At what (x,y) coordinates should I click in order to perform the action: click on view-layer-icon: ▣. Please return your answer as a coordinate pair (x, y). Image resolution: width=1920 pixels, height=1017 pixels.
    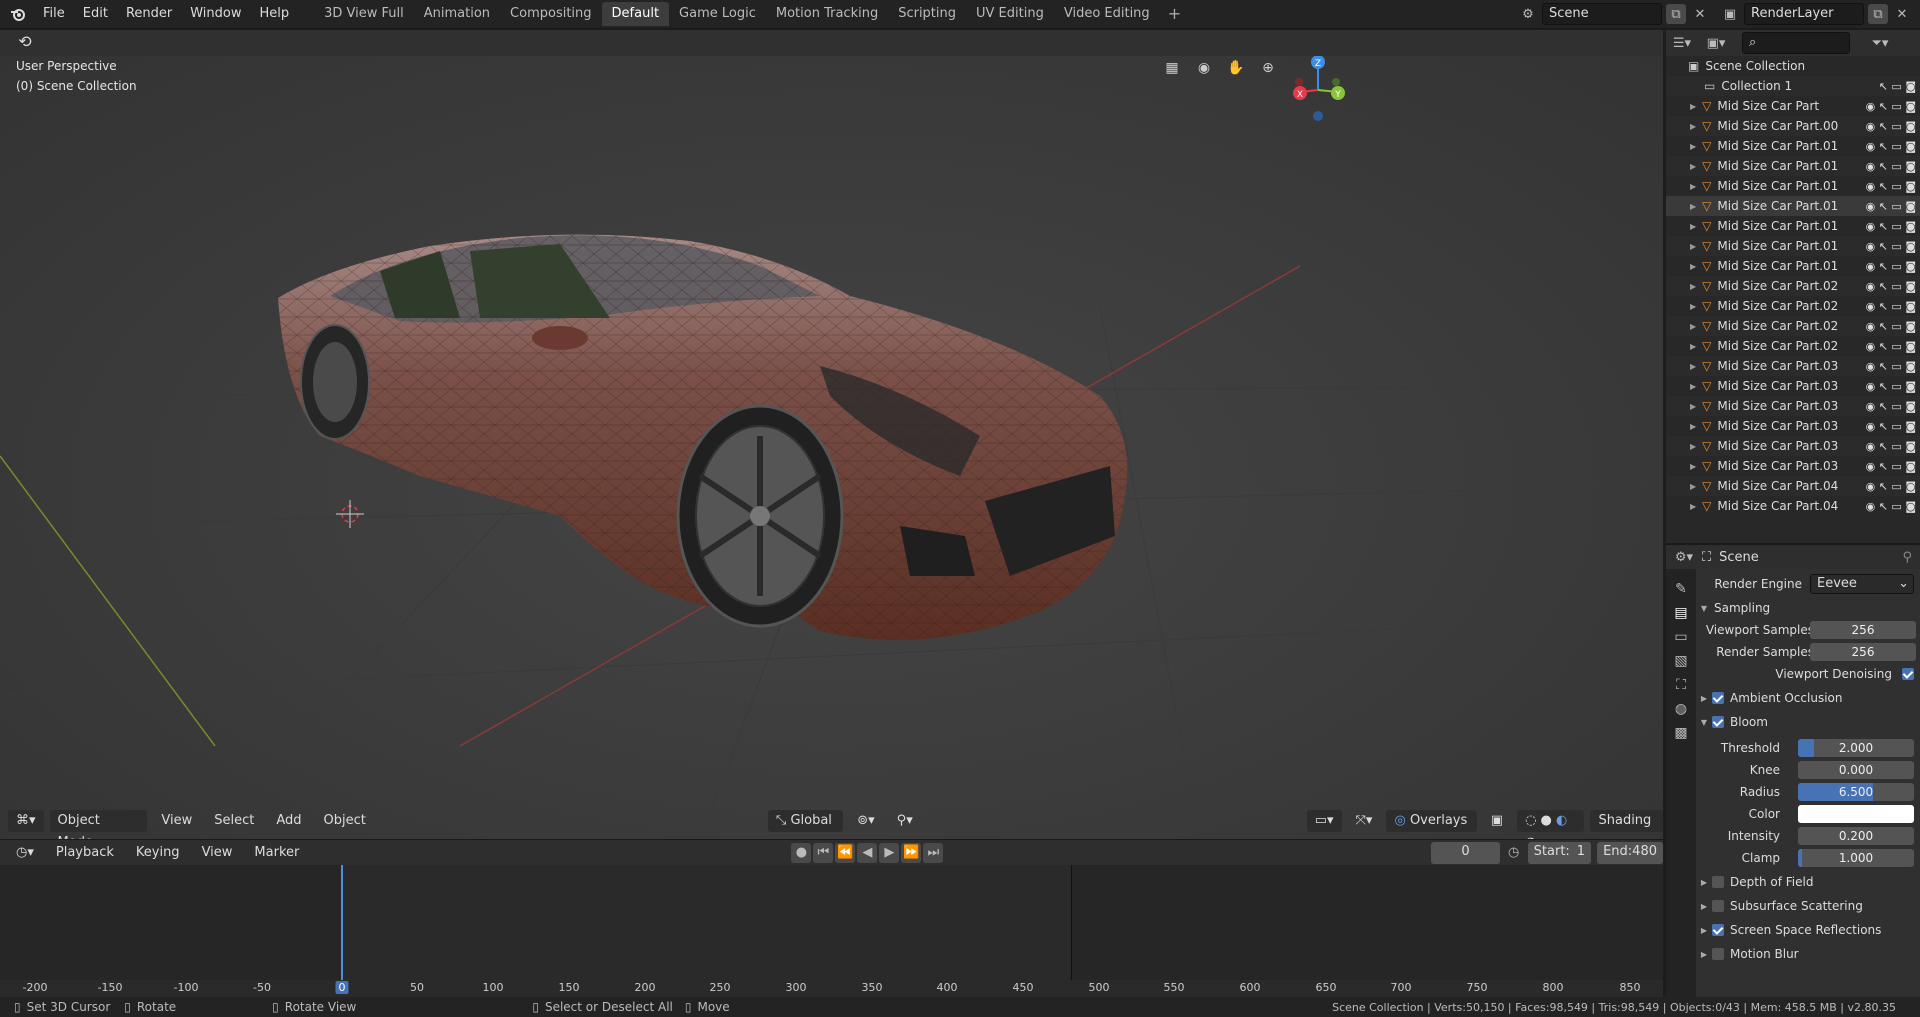
    Looking at the image, I should click on (1730, 14).